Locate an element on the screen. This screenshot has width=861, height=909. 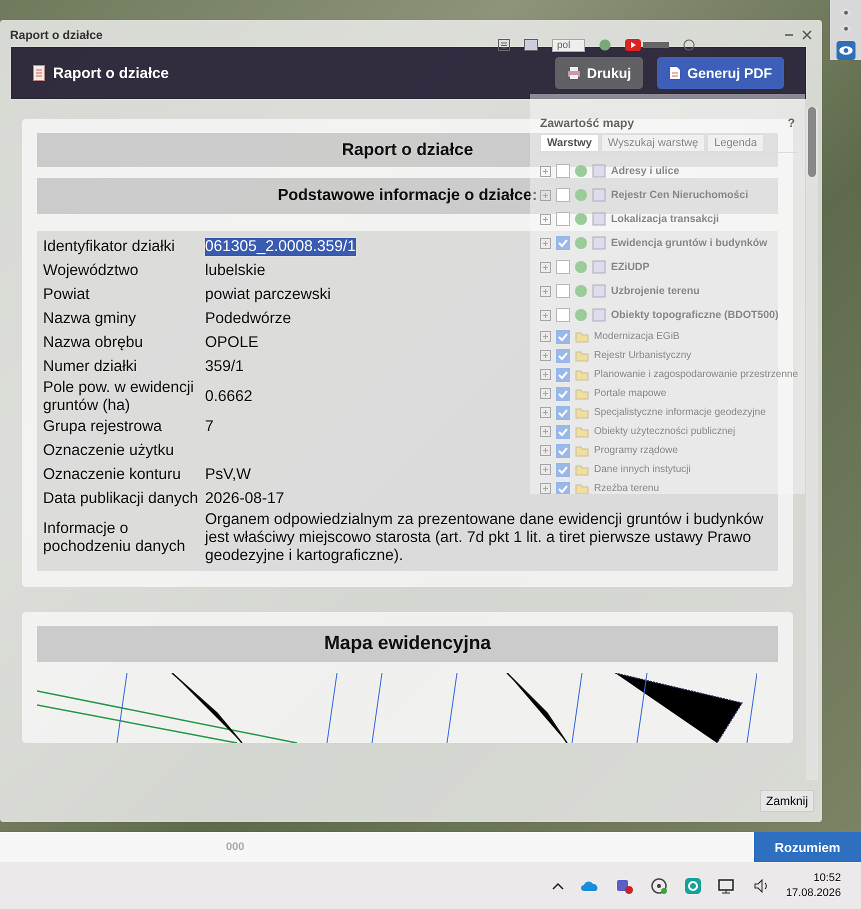
field-value: 359/1 is located at coordinates (224, 367).